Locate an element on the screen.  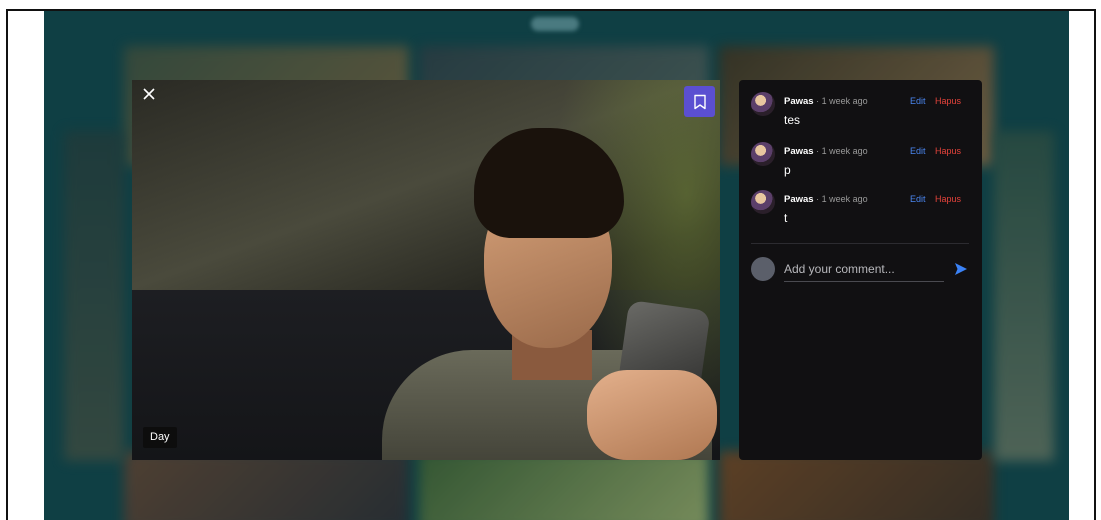
close-button is located at coordinates (149, 95).